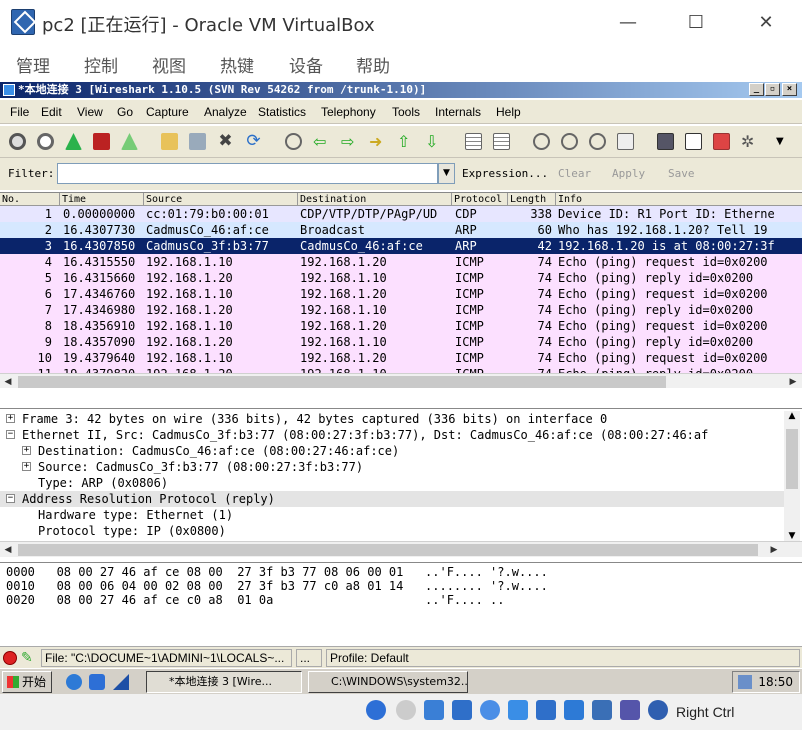 This screenshot has width=802, height=730. What do you see at coordinates (446, 173) in the screenshot?
I see `filter-dropdown-icon: ▼` at bounding box center [446, 173].